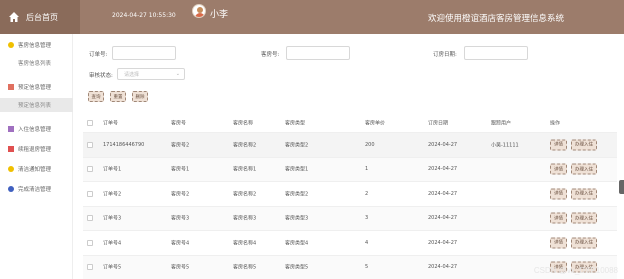 This screenshot has width=624, height=279. I want to click on audit-status-select: 请选择 ⌄, so click(151, 74).